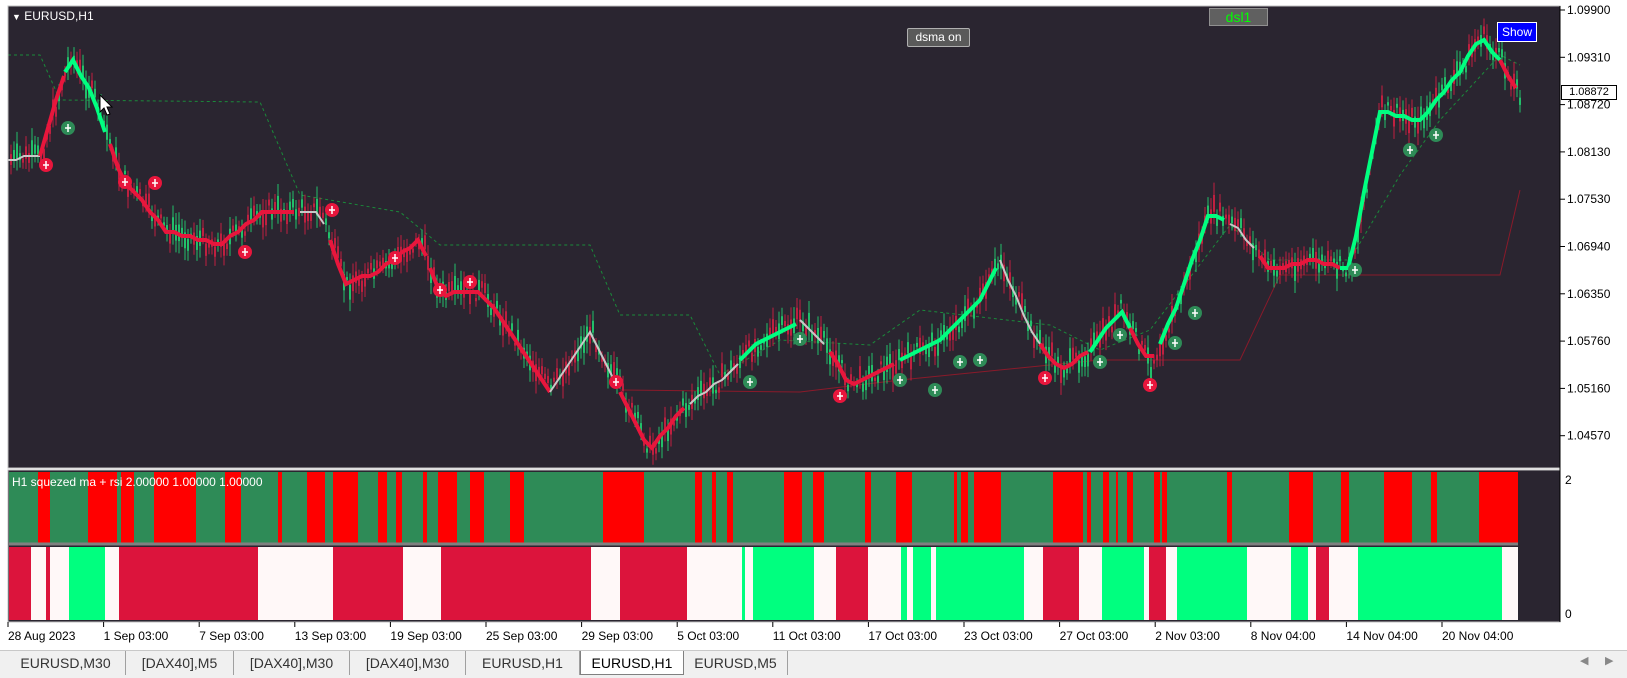 Image resolution: width=1627 pixels, height=678 pixels. I want to click on price-tick-label: 1.09310, so click(1589, 57).